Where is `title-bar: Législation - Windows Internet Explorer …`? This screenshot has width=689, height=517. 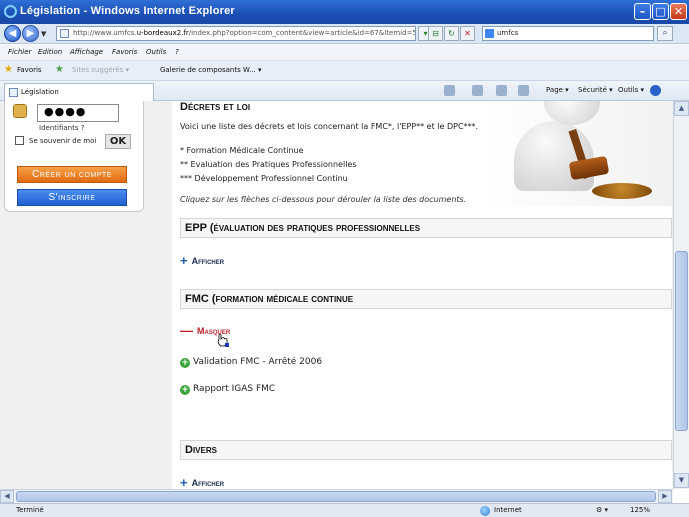
title-bar: Législation - Windows Internet Explorer … is located at coordinates (344, 12).